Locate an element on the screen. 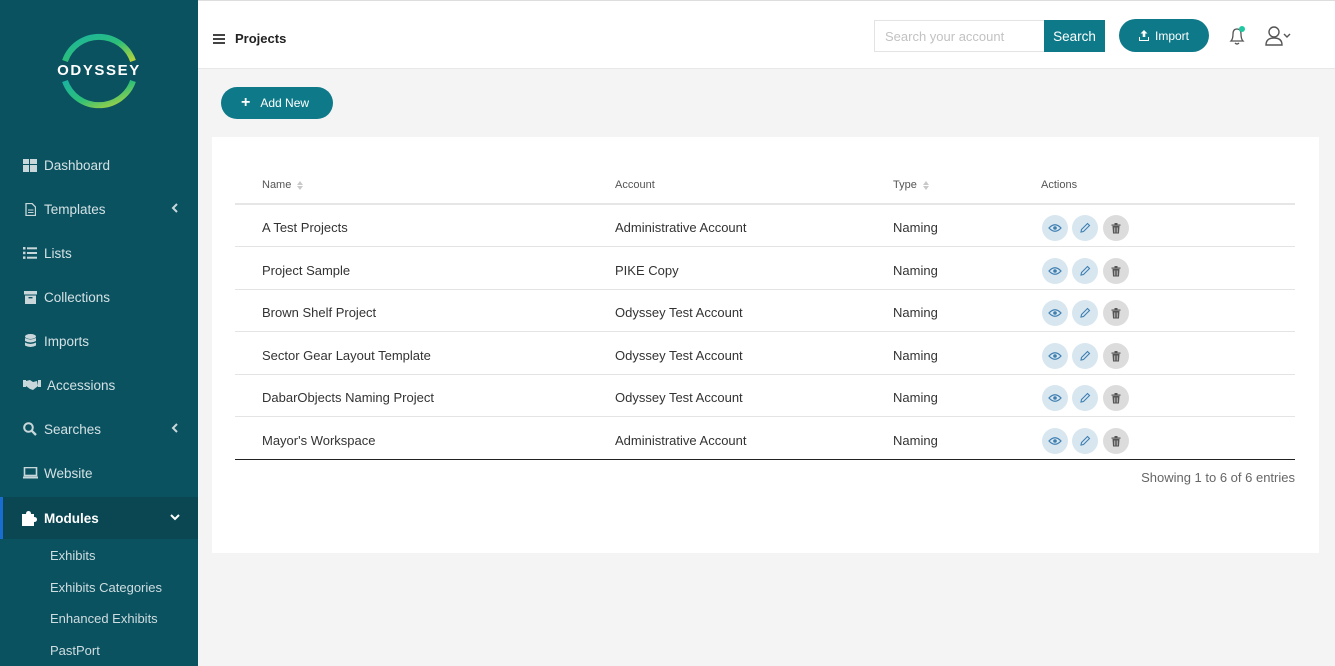 The width and height of the screenshot is (1335, 666). import-label: Import is located at coordinates (1171, 35).